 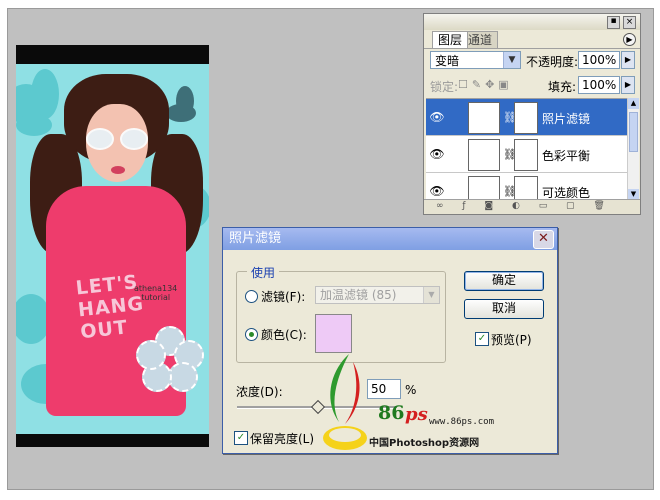 I want to click on photo-watermark: athena134 tutorial, so click(x=156, y=293).